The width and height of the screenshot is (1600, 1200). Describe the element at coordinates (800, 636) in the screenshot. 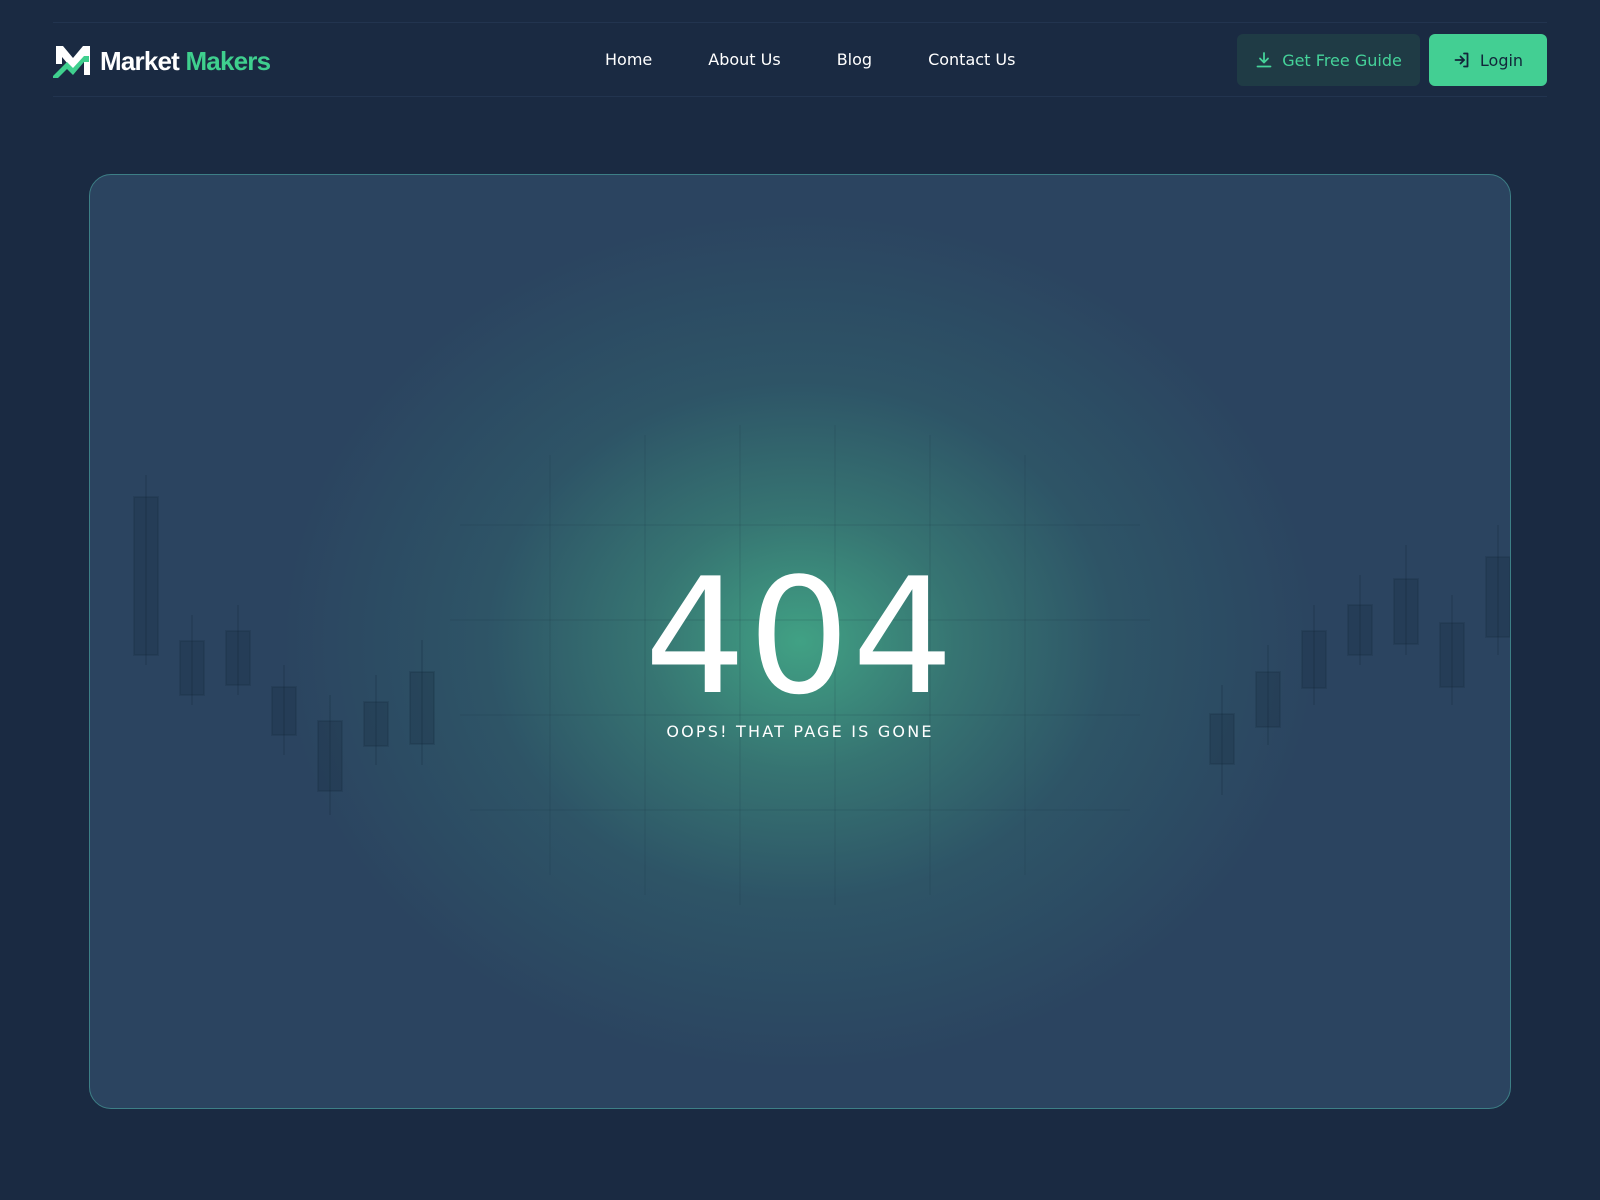

I see `error-code: 404` at that location.